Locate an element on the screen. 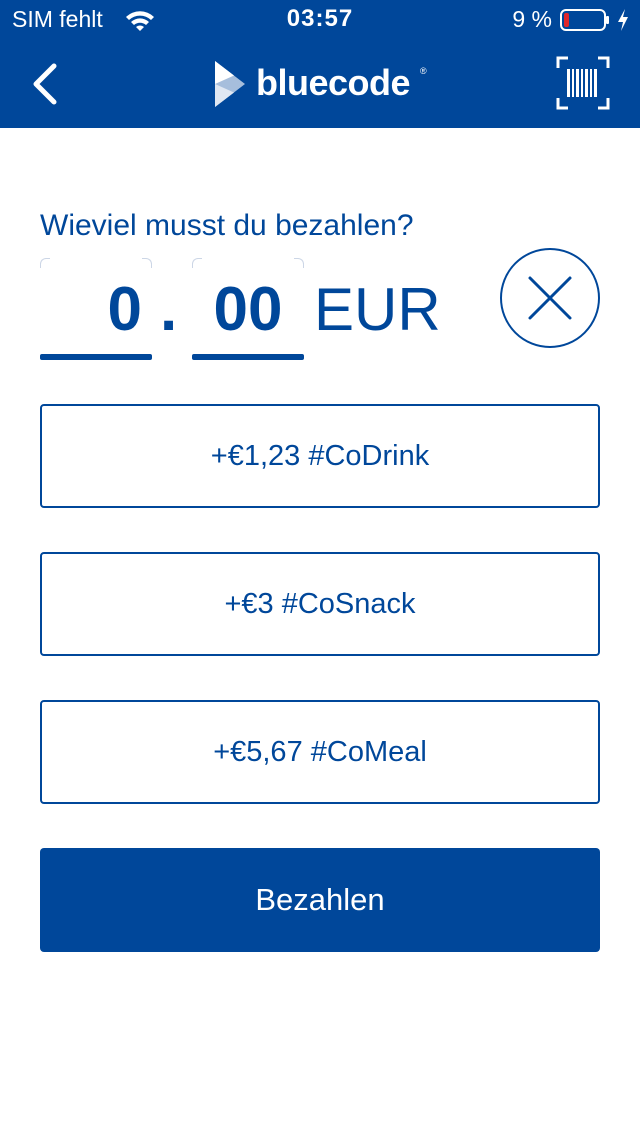 The image size is (640, 1136). quick-amount-comeal-button: +€5,67 #CoMeal is located at coordinates (320, 752).